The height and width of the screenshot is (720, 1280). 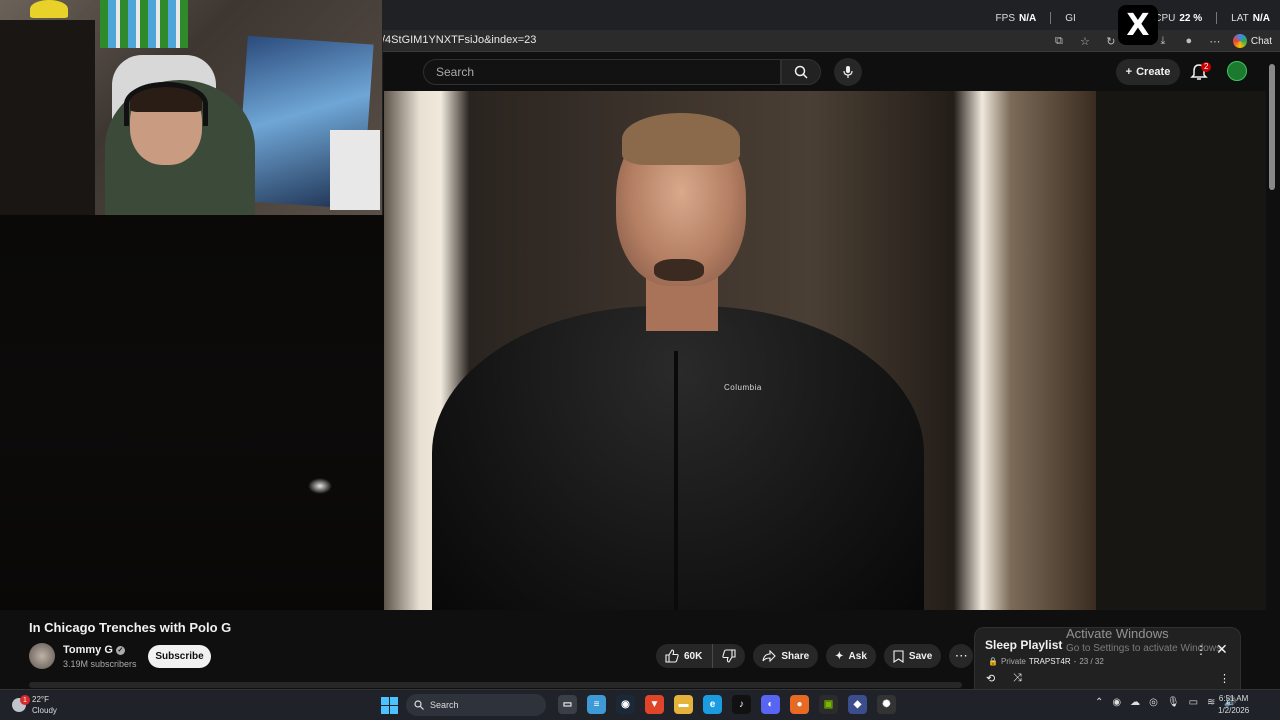 I want to click on tiktok-icon: ♪, so click(x=741, y=704).